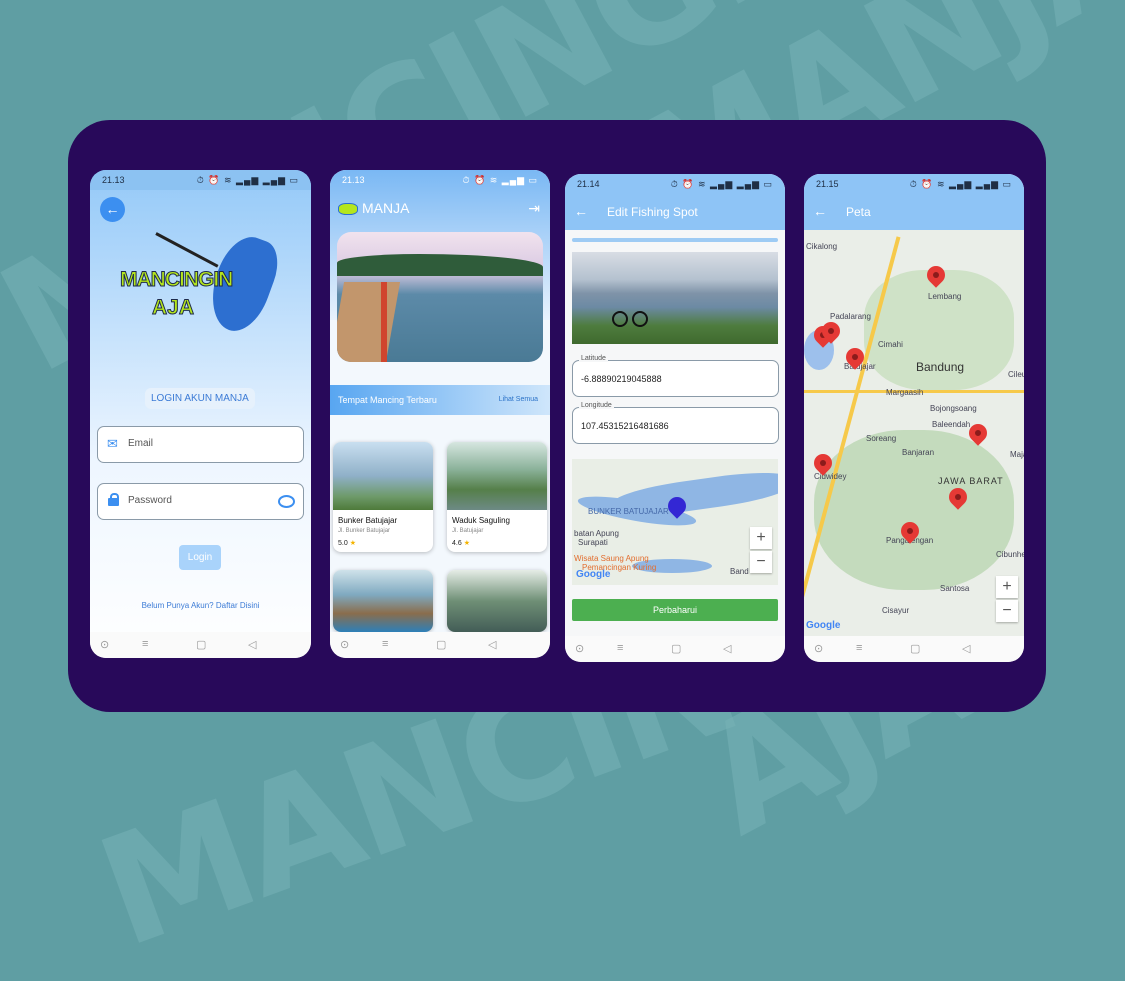 The image size is (1125, 981). Describe the element at coordinates (440, 297) in the screenshot. I see `hero-image` at that location.